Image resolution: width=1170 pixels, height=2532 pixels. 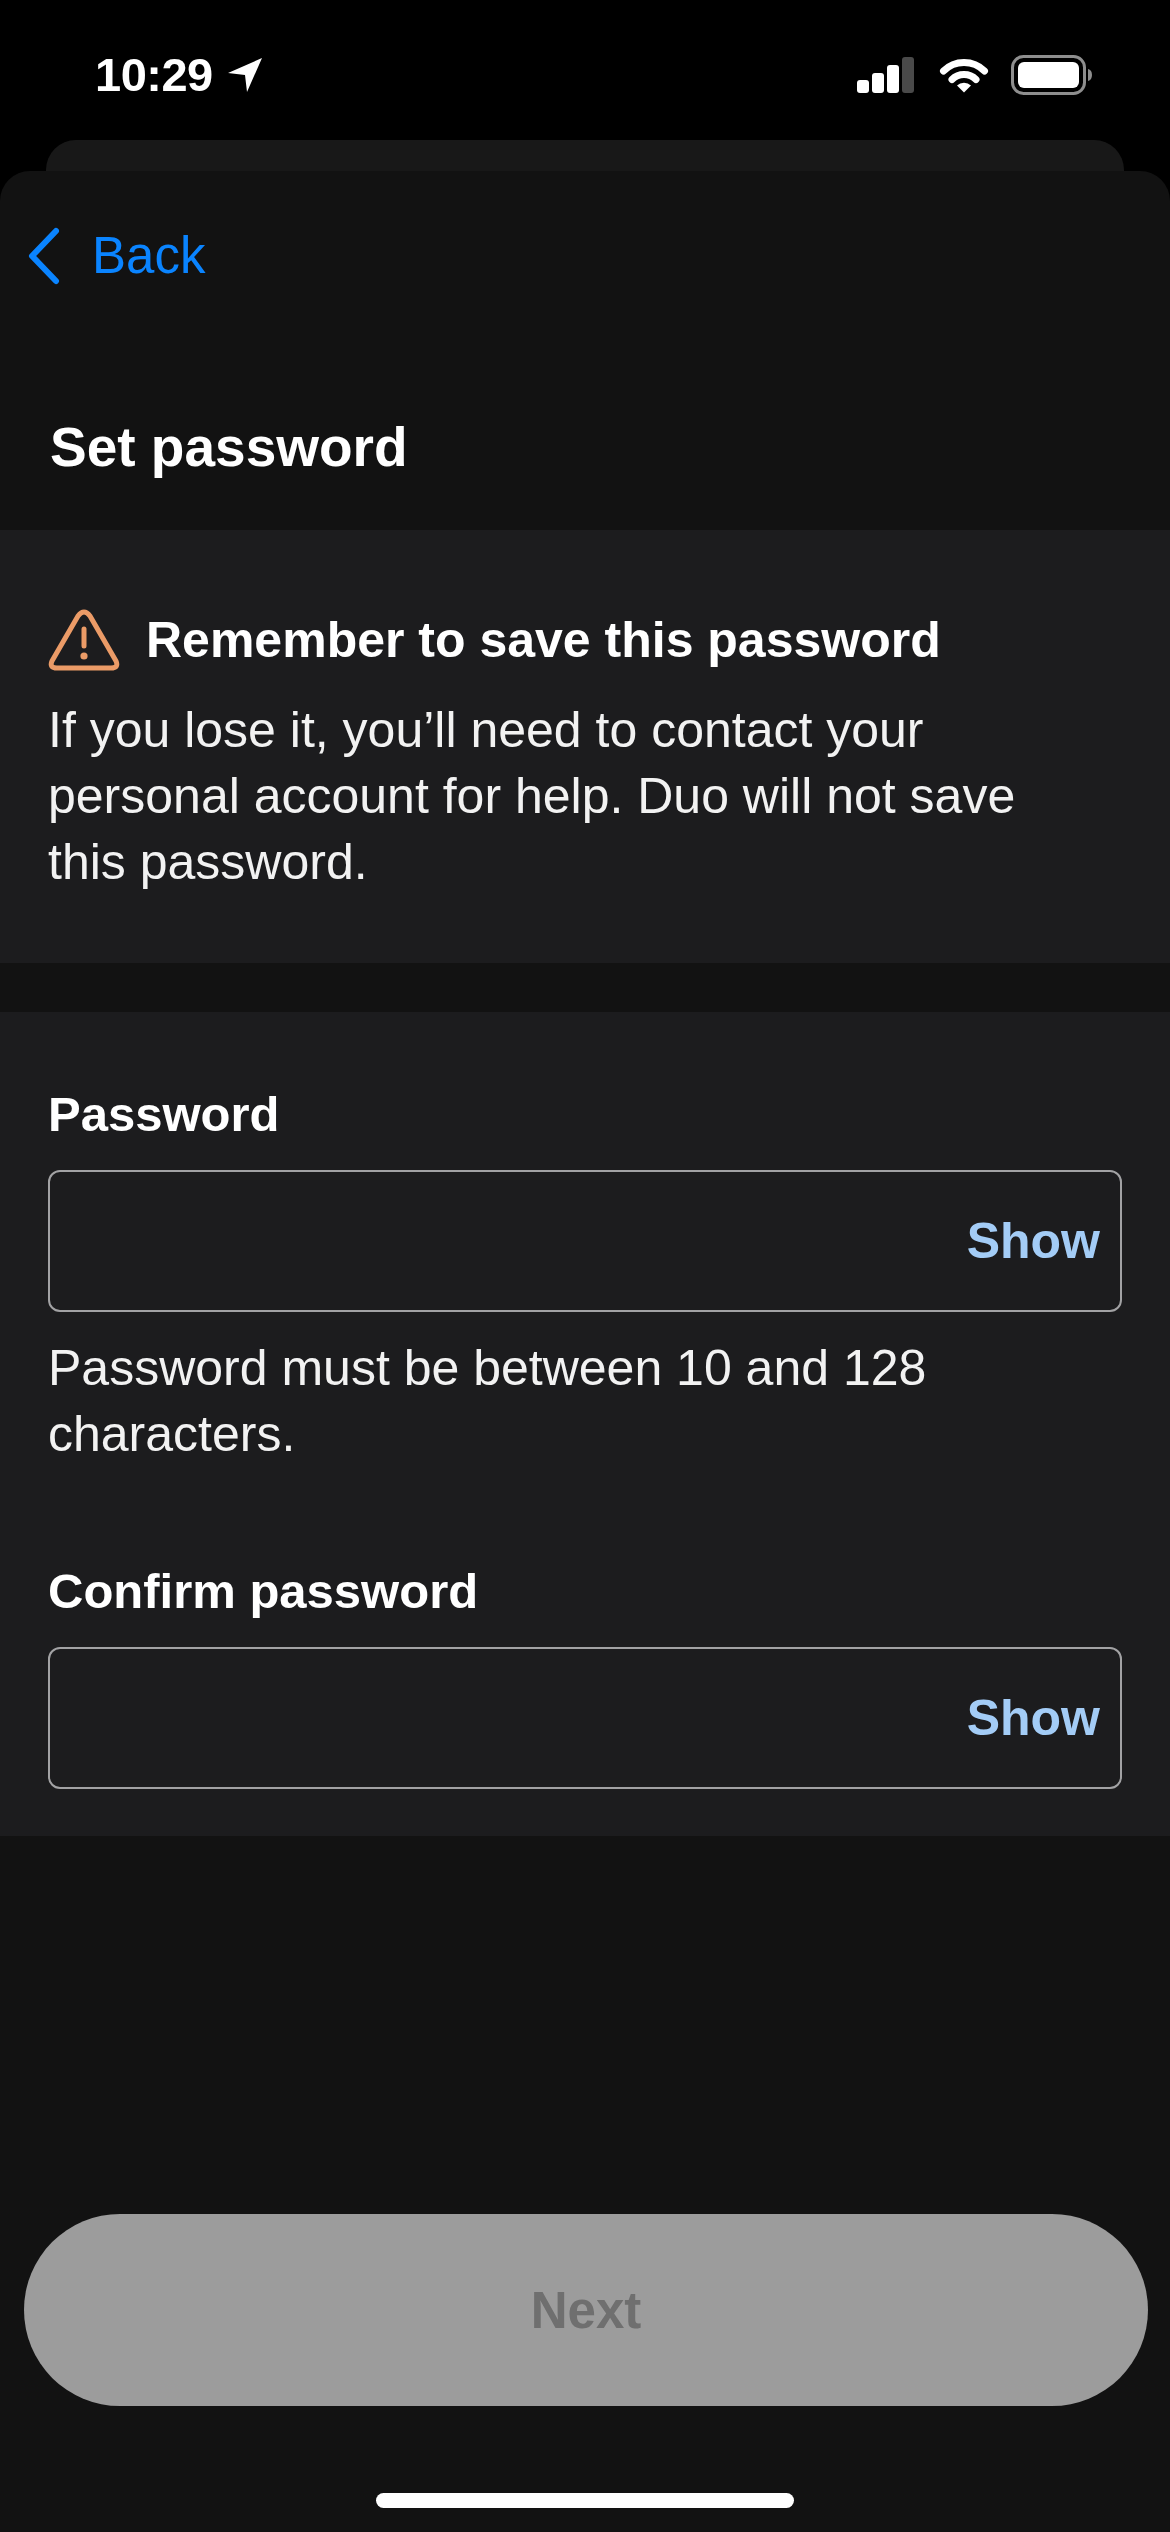 I want to click on page-title: Set password, so click(x=229, y=447).